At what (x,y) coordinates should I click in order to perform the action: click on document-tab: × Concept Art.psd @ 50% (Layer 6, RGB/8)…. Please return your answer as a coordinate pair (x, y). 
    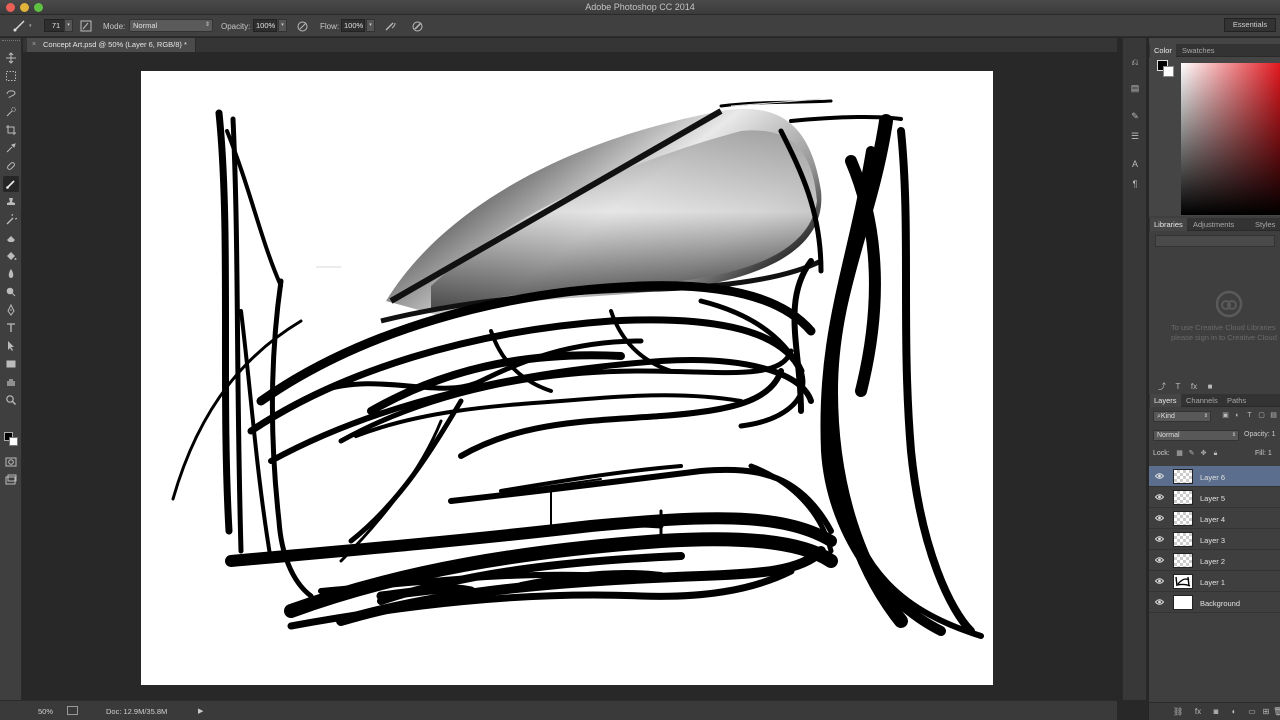
    Looking at the image, I should click on (111, 45).